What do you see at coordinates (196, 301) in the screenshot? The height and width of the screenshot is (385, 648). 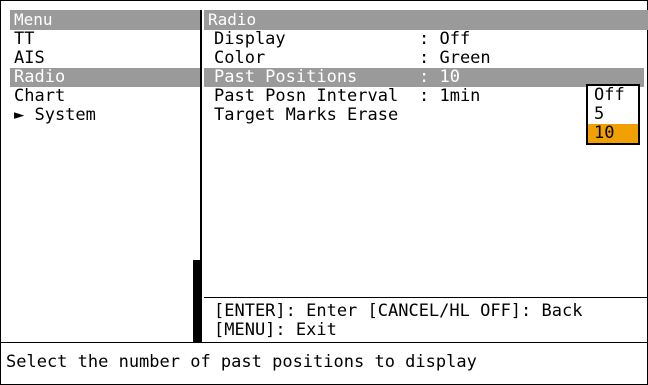 I see `menu-scrollbar` at bounding box center [196, 301].